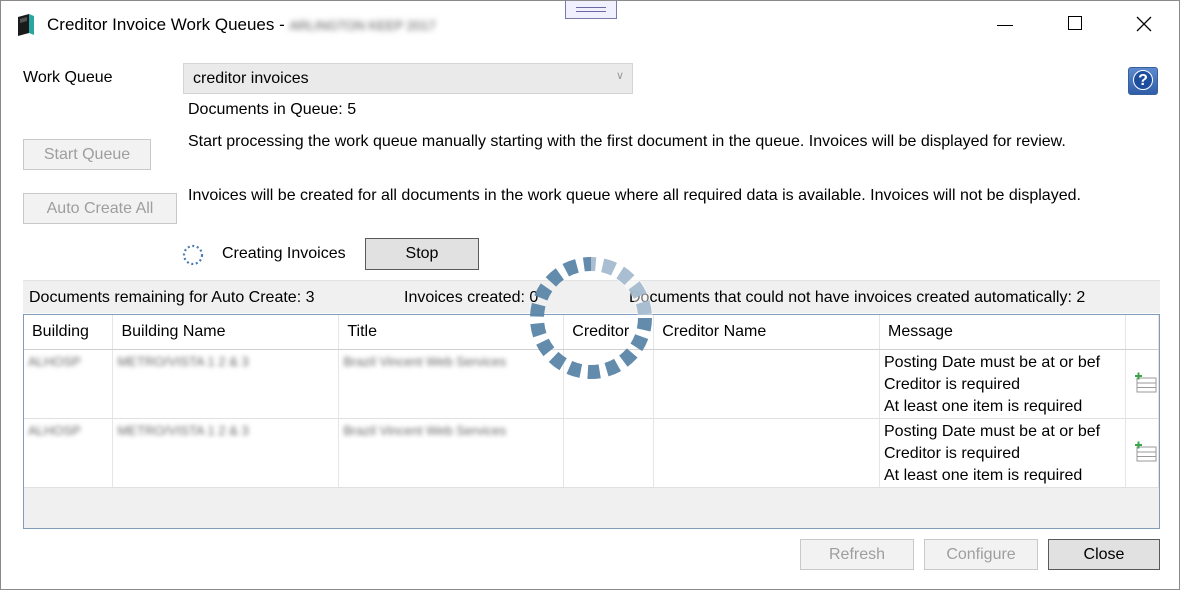 This screenshot has height=590, width=1180. What do you see at coordinates (87, 154) in the screenshot?
I see `start-queue-button: Start Queue` at bounding box center [87, 154].